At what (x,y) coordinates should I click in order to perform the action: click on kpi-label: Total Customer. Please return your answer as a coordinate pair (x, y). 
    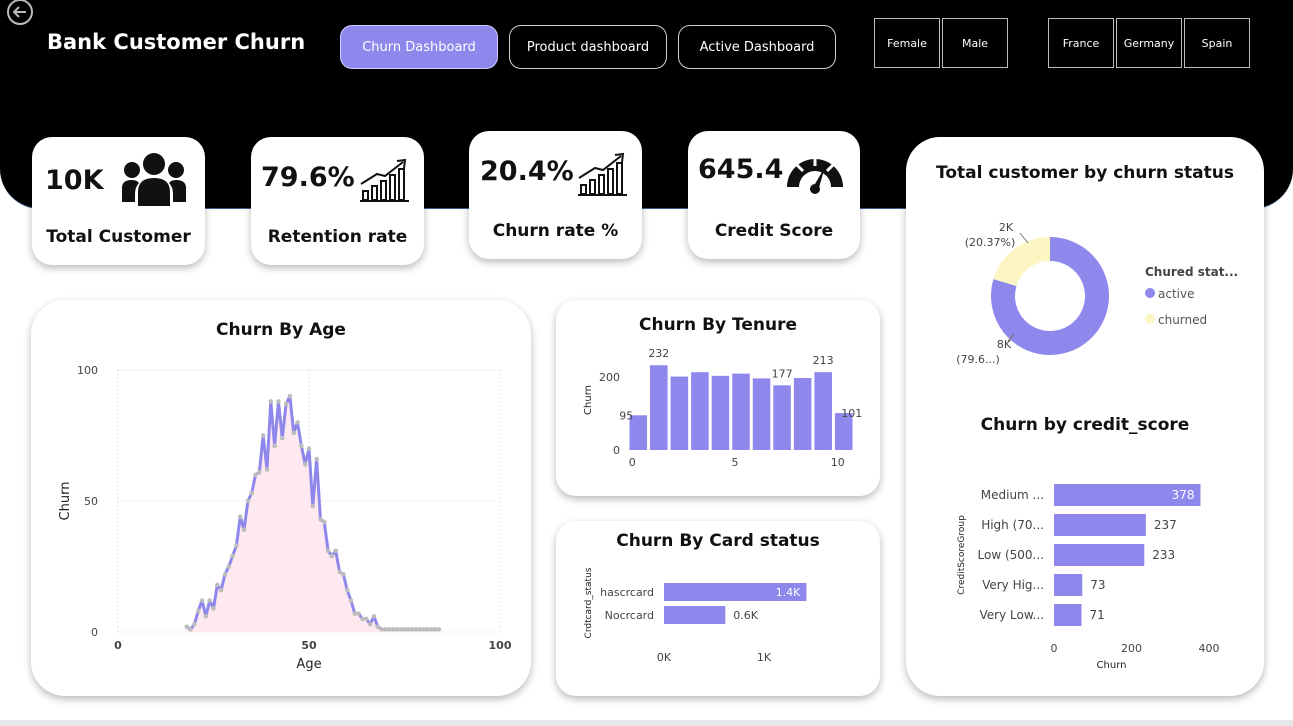
    Looking at the image, I should click on (118, 237).